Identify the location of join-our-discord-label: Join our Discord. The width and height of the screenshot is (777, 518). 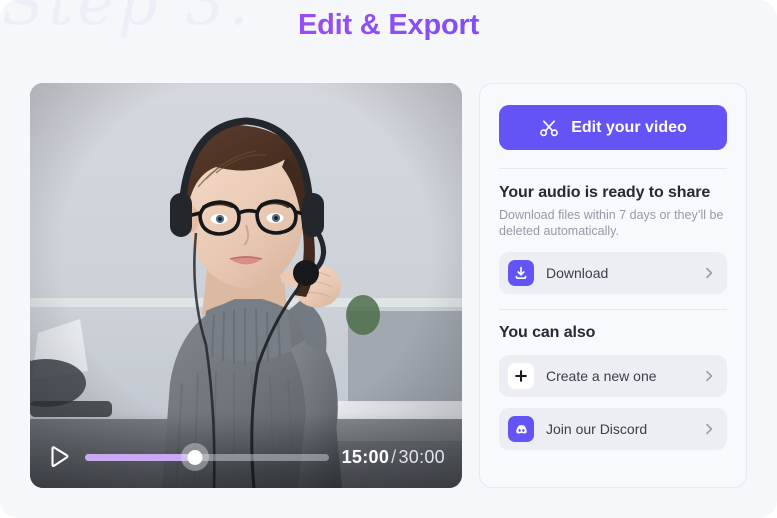
(597, 429).